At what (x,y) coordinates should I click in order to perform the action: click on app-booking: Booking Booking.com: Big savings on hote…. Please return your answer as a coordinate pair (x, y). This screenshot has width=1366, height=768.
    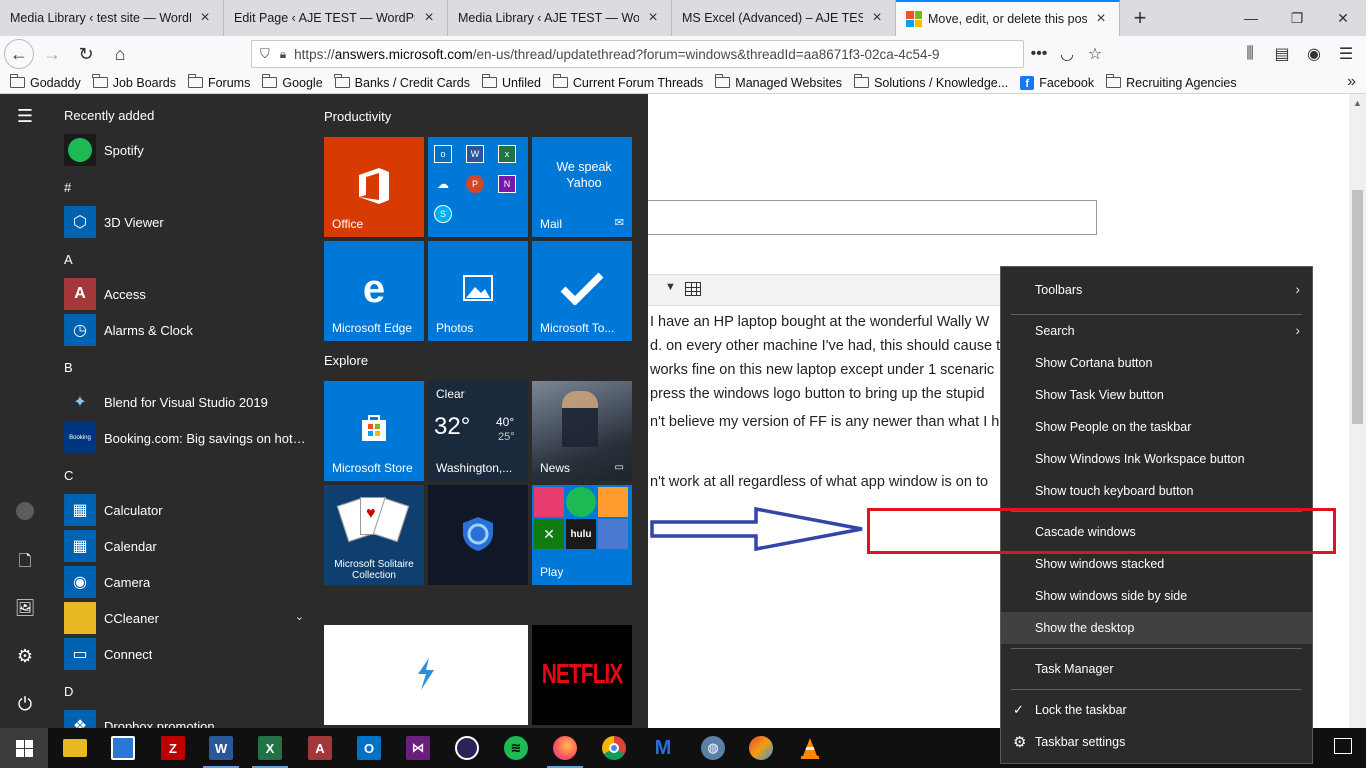
    Looking at the image, I should click on (187, 438).